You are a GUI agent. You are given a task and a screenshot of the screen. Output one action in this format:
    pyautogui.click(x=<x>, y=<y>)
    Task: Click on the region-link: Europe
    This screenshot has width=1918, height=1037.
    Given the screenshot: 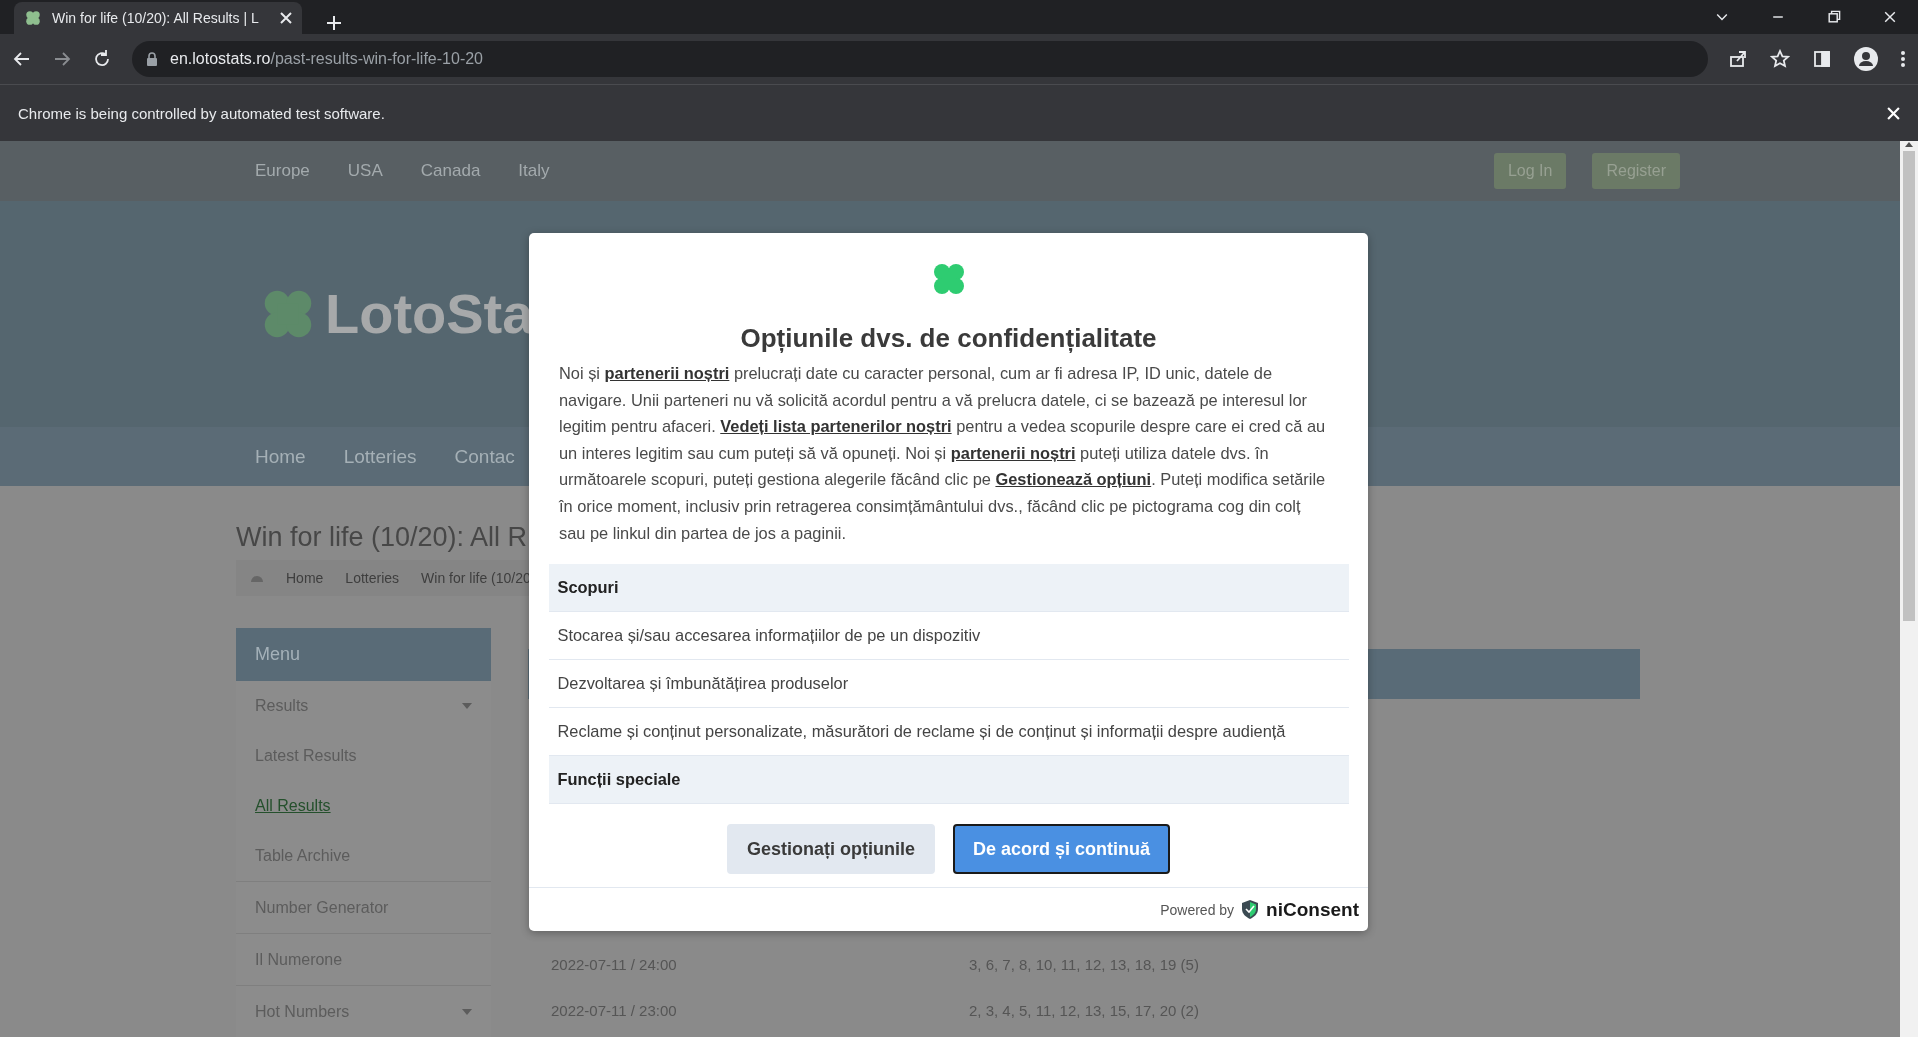 What is the action you would take?
    pyautogui.click(x=282, y=170)
    